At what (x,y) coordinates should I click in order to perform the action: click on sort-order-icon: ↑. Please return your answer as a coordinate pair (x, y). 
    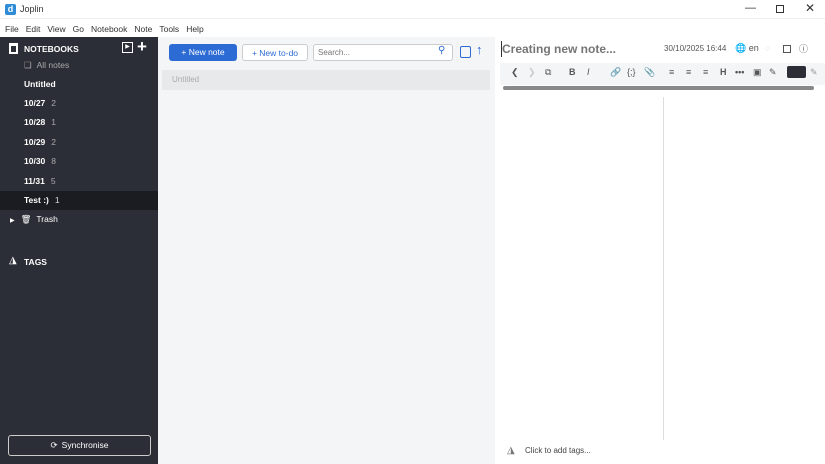
    Looking at the image, I should click on (479, 49).